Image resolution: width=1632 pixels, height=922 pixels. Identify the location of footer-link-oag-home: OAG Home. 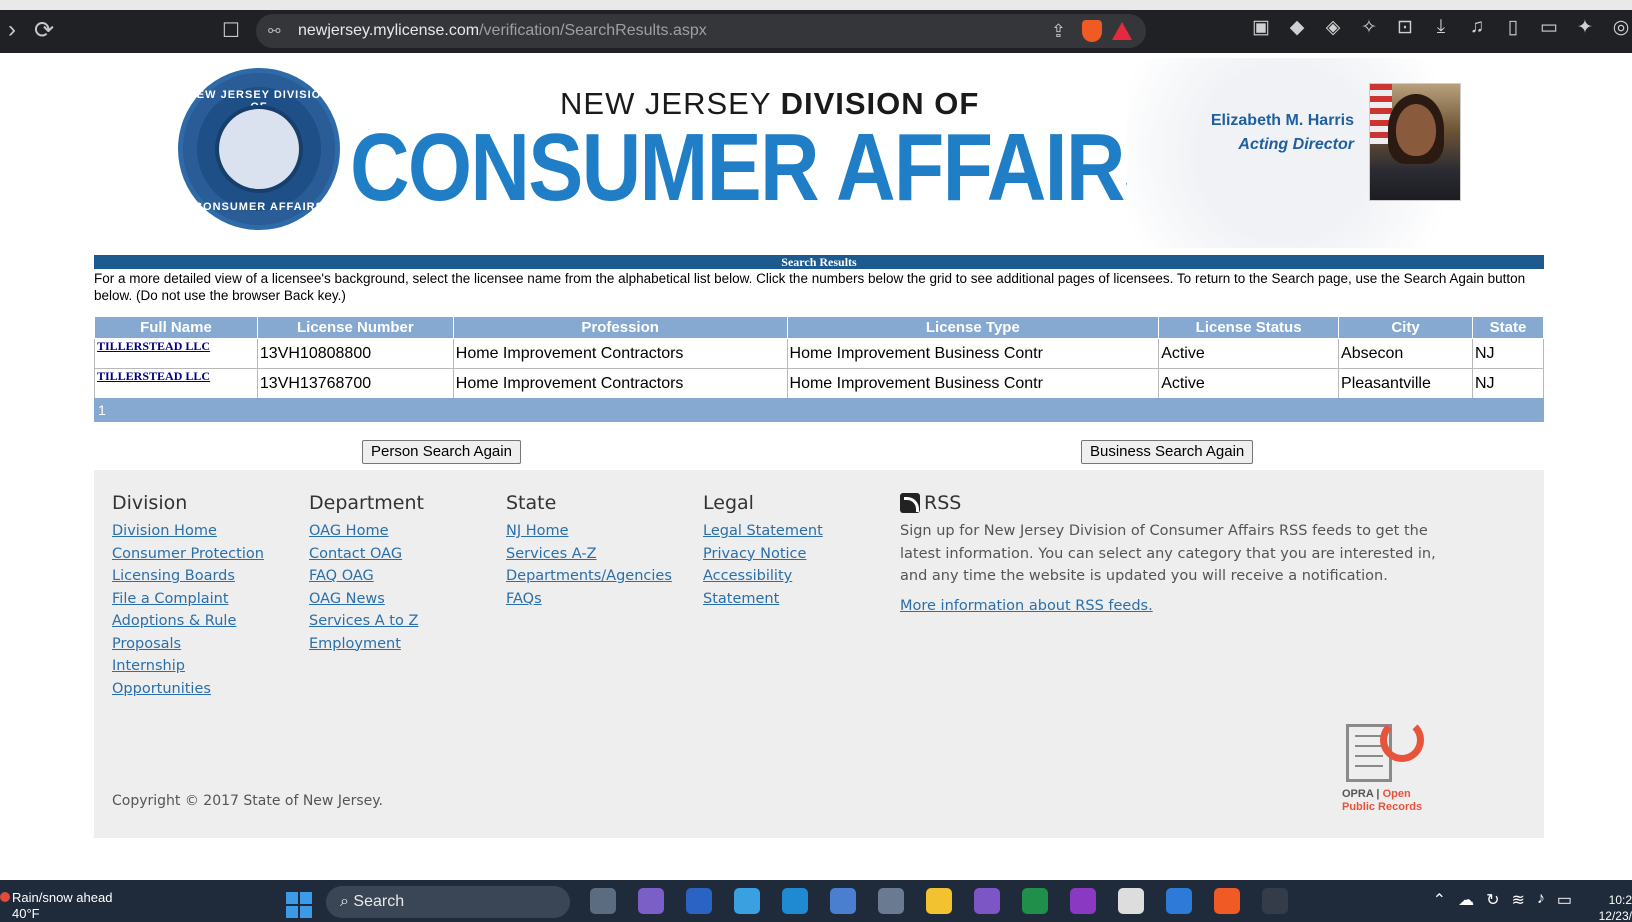
(366, 531).